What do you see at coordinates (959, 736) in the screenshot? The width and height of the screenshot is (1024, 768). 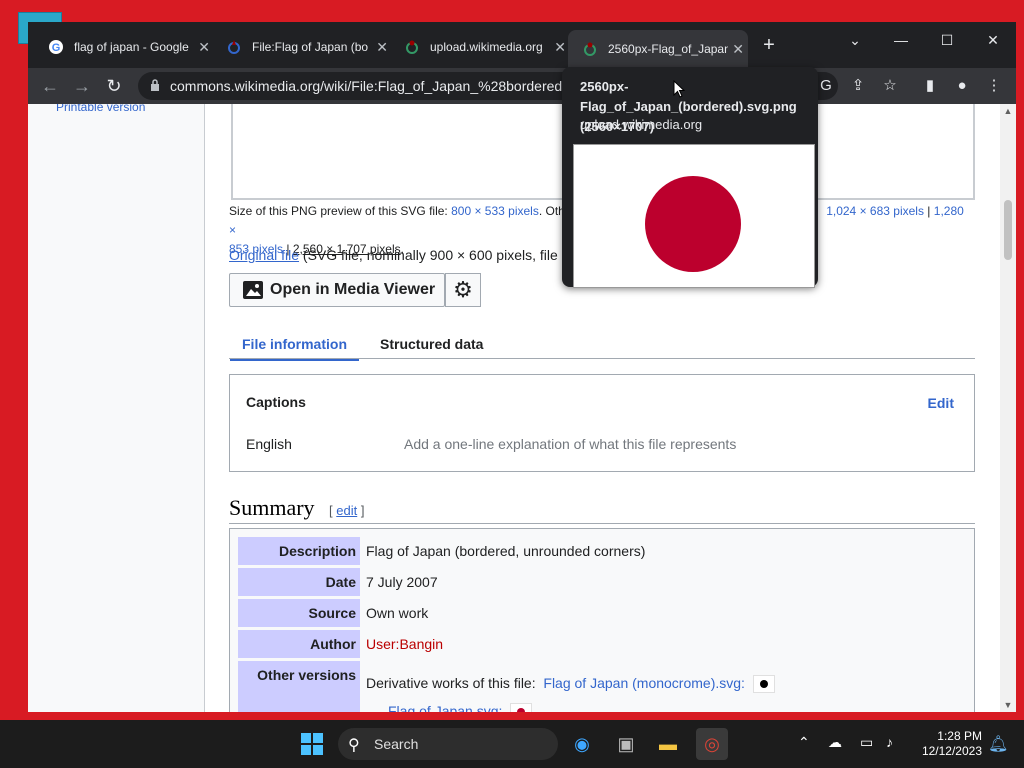 I see `clock-time: 1:28 PM` at bounding box center [959, 736].